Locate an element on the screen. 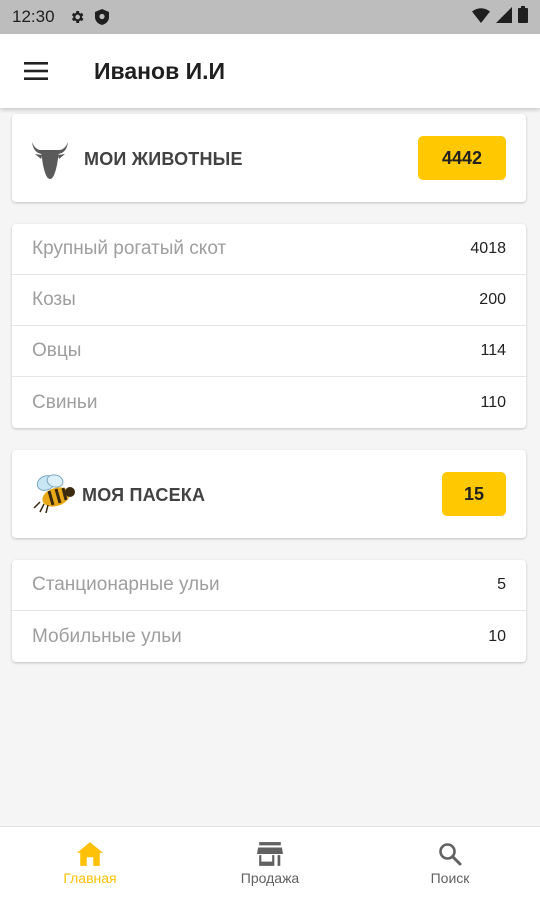 The height and width of the screenshot is (900, 540). apiary-list-card: Станционарные ульи 5 Мобильные ульи 10 is located at coordinates (269, 611).